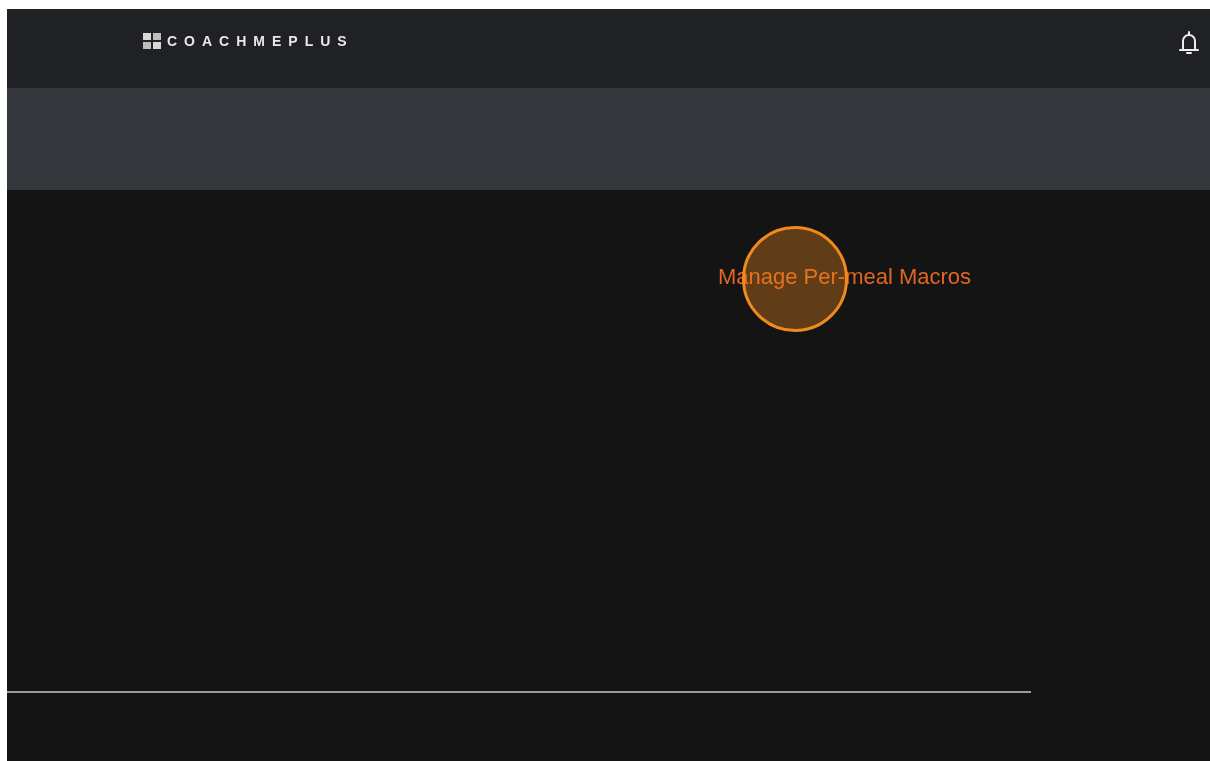  What do you see at coordinates (1189, 42) in the screenshot?
I see `notifications-button` at bounding box center [1189, 42].